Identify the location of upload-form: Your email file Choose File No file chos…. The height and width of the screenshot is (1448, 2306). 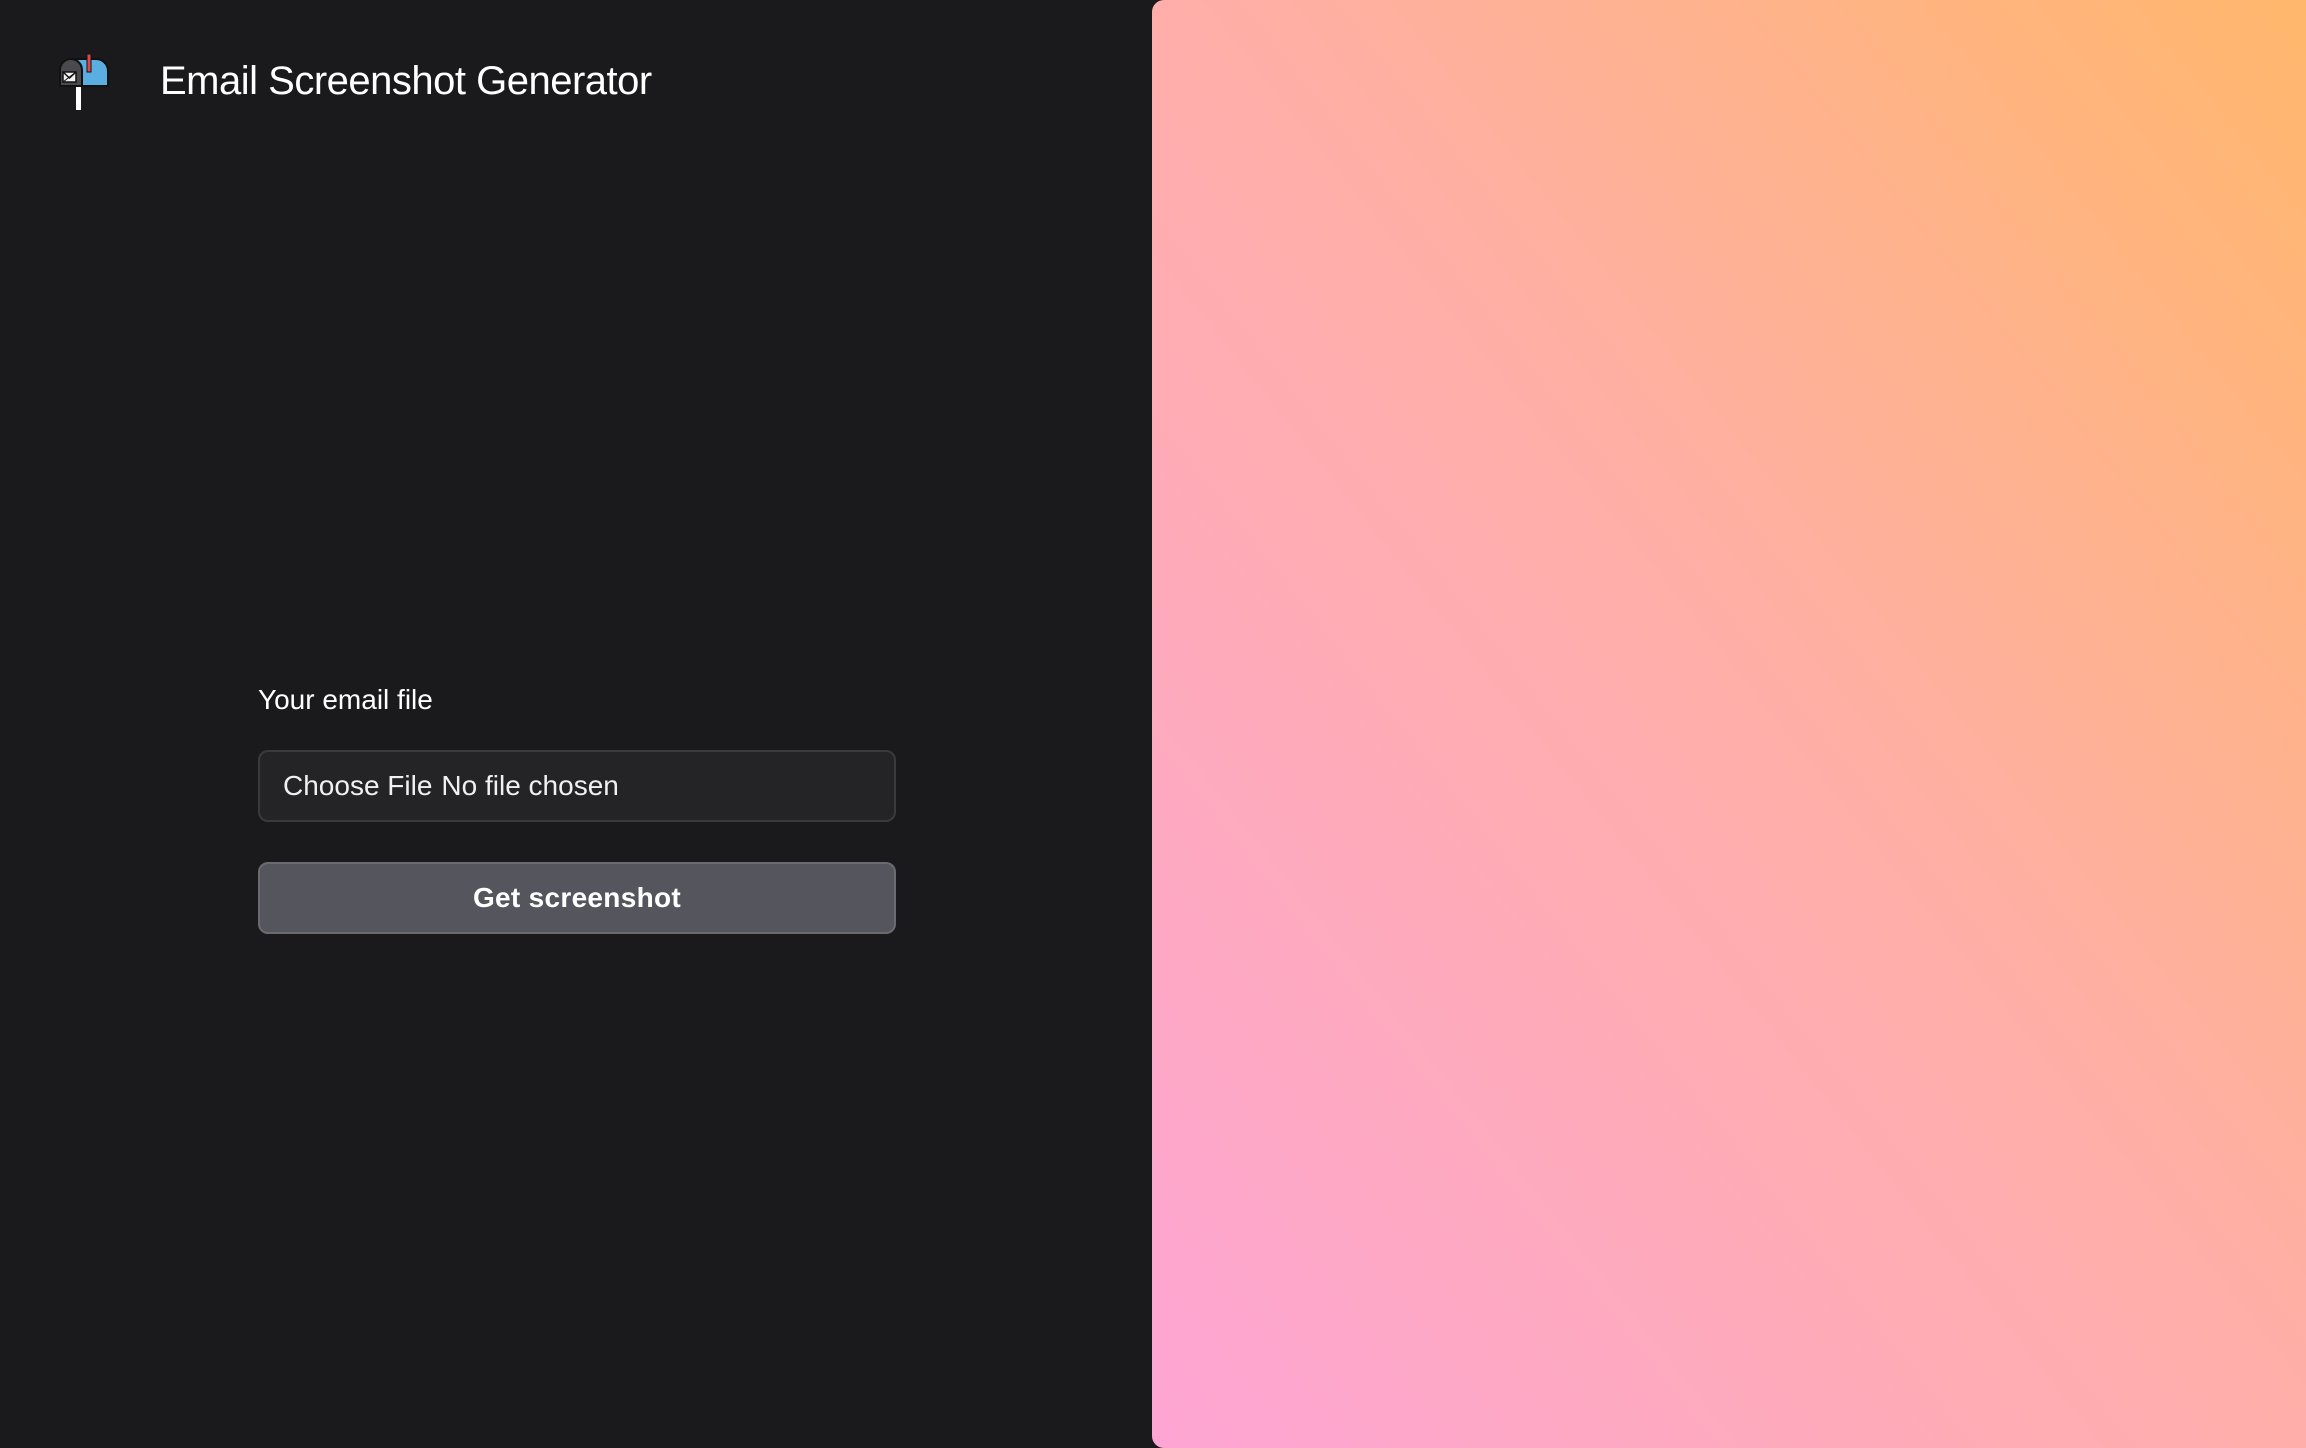
(577, 807).